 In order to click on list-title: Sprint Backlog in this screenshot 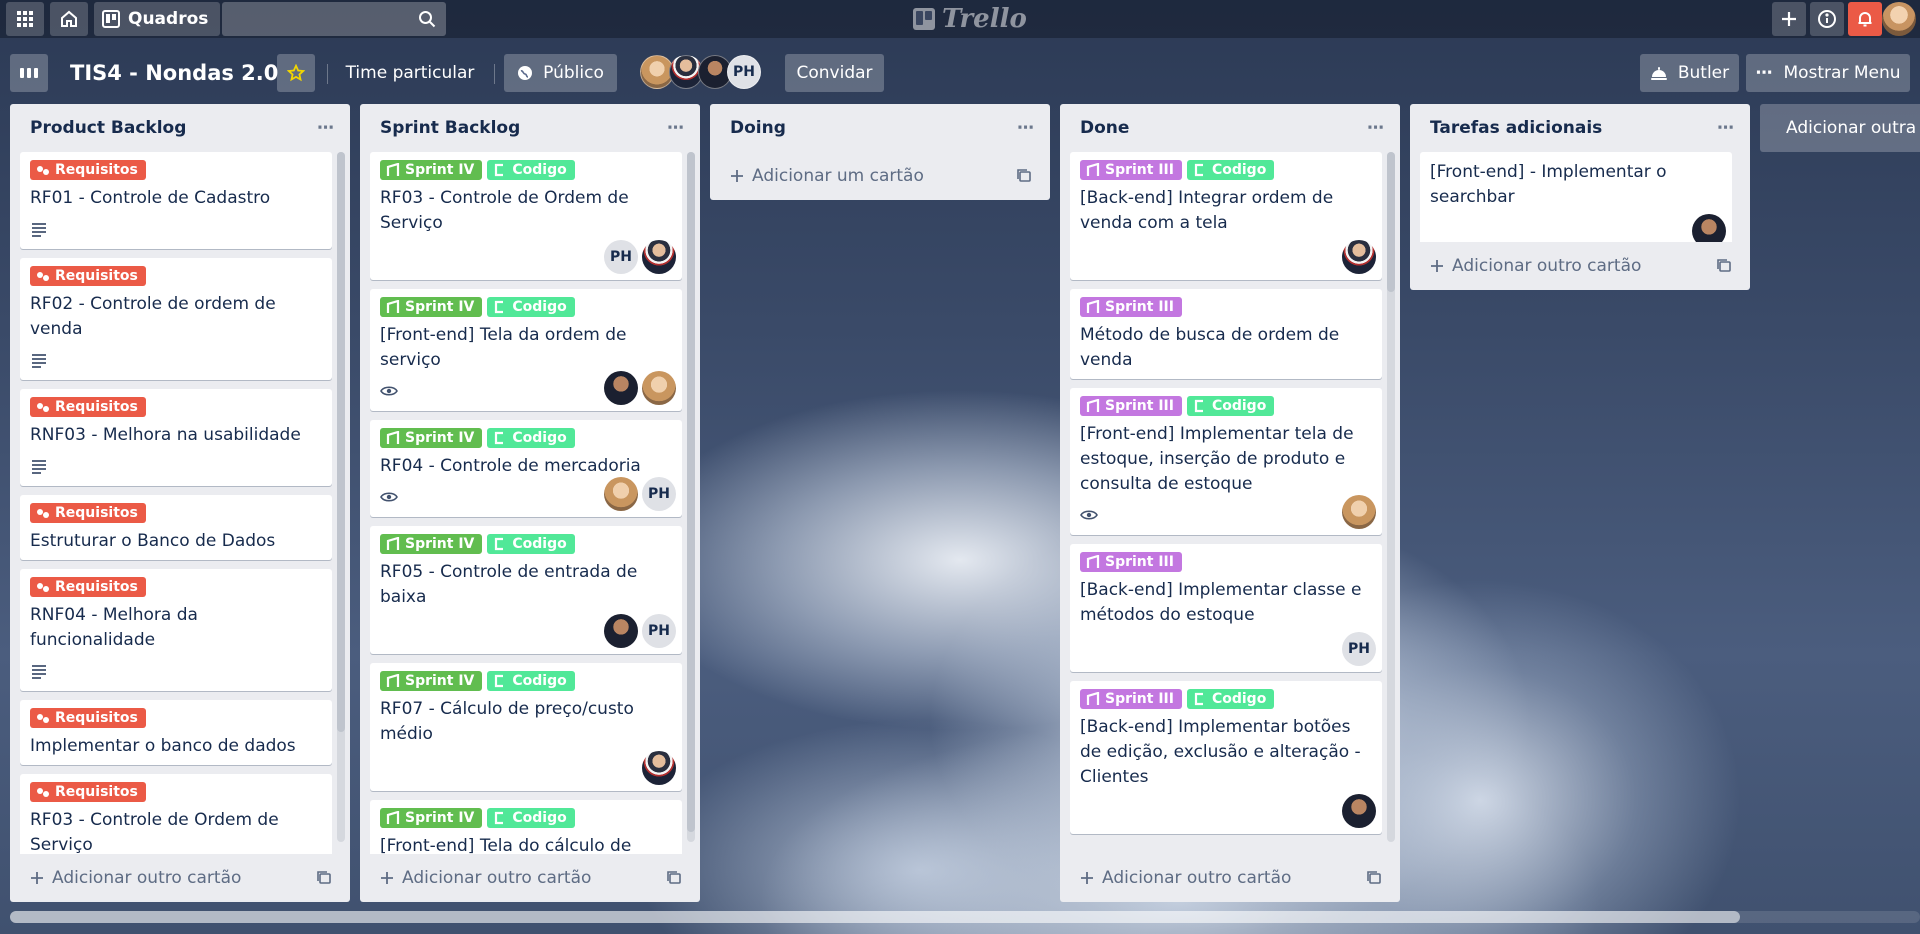, I will do `click(450, 128)`.